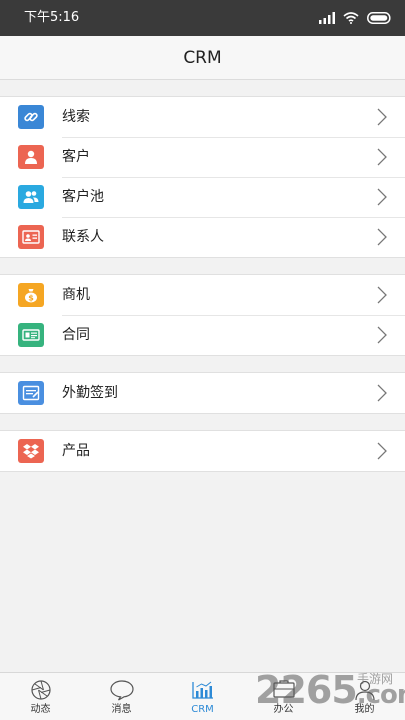  I want to click on menu-group-2: $ 商机 合同, so click(202, 315).